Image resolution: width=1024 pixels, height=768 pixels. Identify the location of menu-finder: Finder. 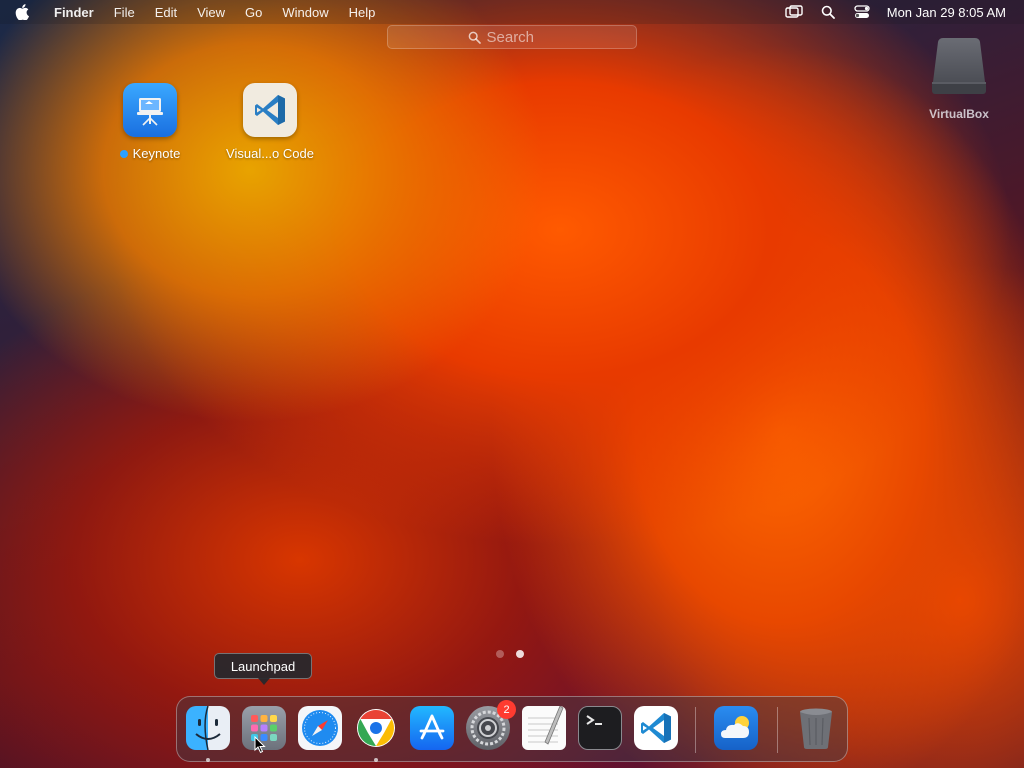
(74, 12).